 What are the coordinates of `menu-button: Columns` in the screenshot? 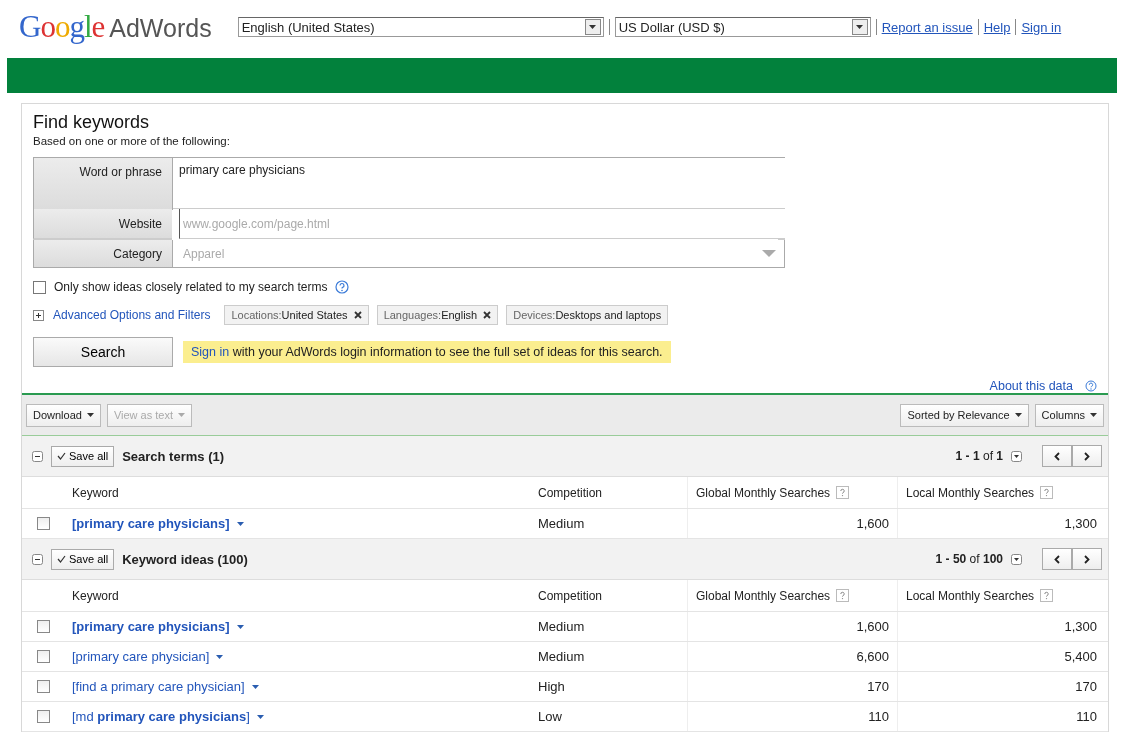 It's located at (1069, 415).